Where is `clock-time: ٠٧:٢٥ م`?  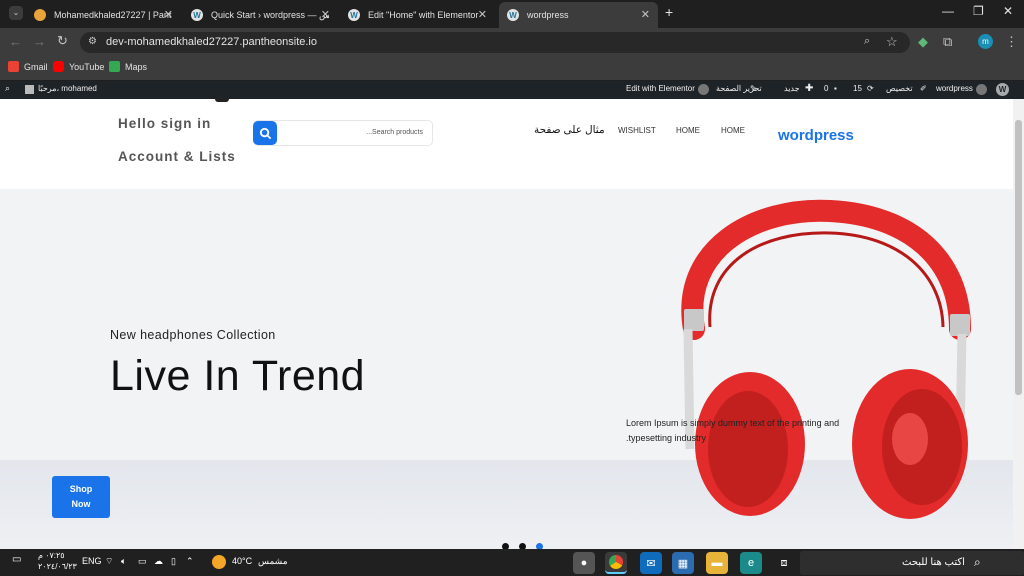
clock-time: ٠٧:٢٥ م is located at coordinates (51, 555).